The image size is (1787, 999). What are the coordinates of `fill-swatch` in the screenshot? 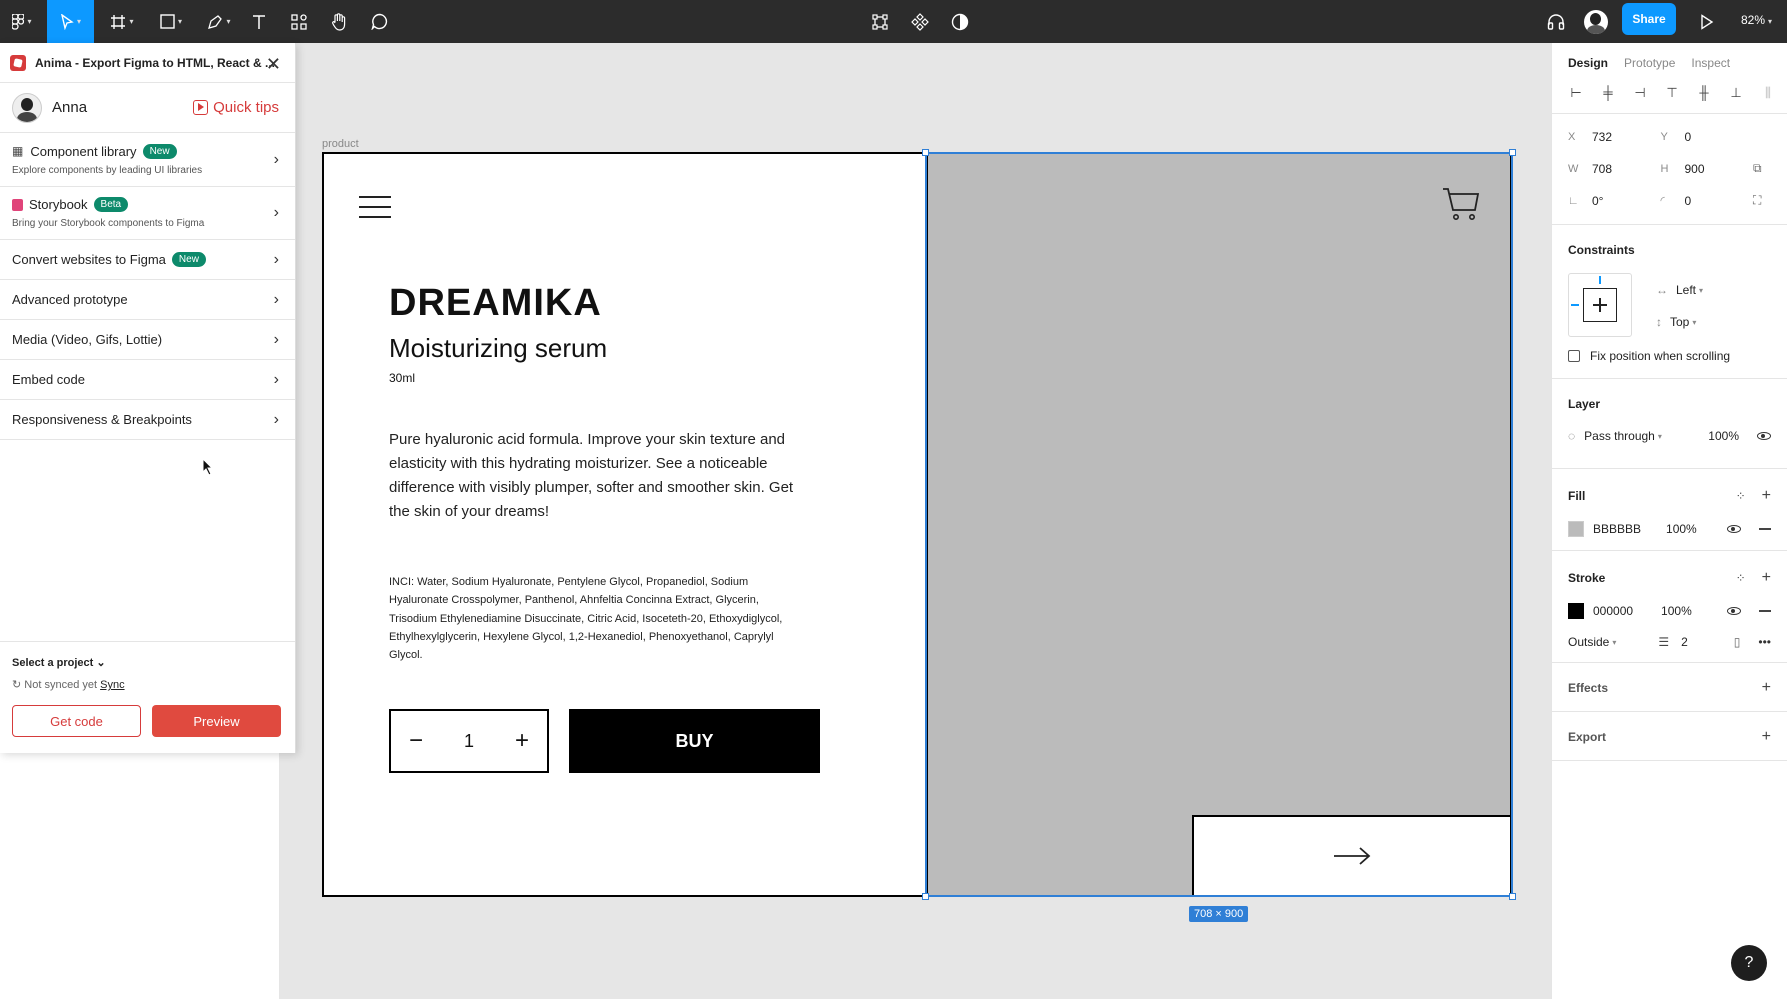 It's located at (1576, 529).